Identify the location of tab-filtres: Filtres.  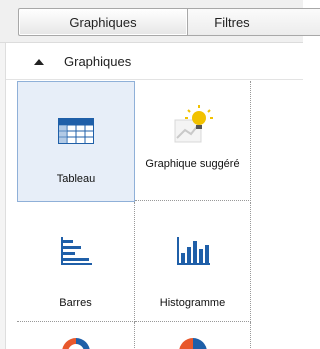
(253, 22).